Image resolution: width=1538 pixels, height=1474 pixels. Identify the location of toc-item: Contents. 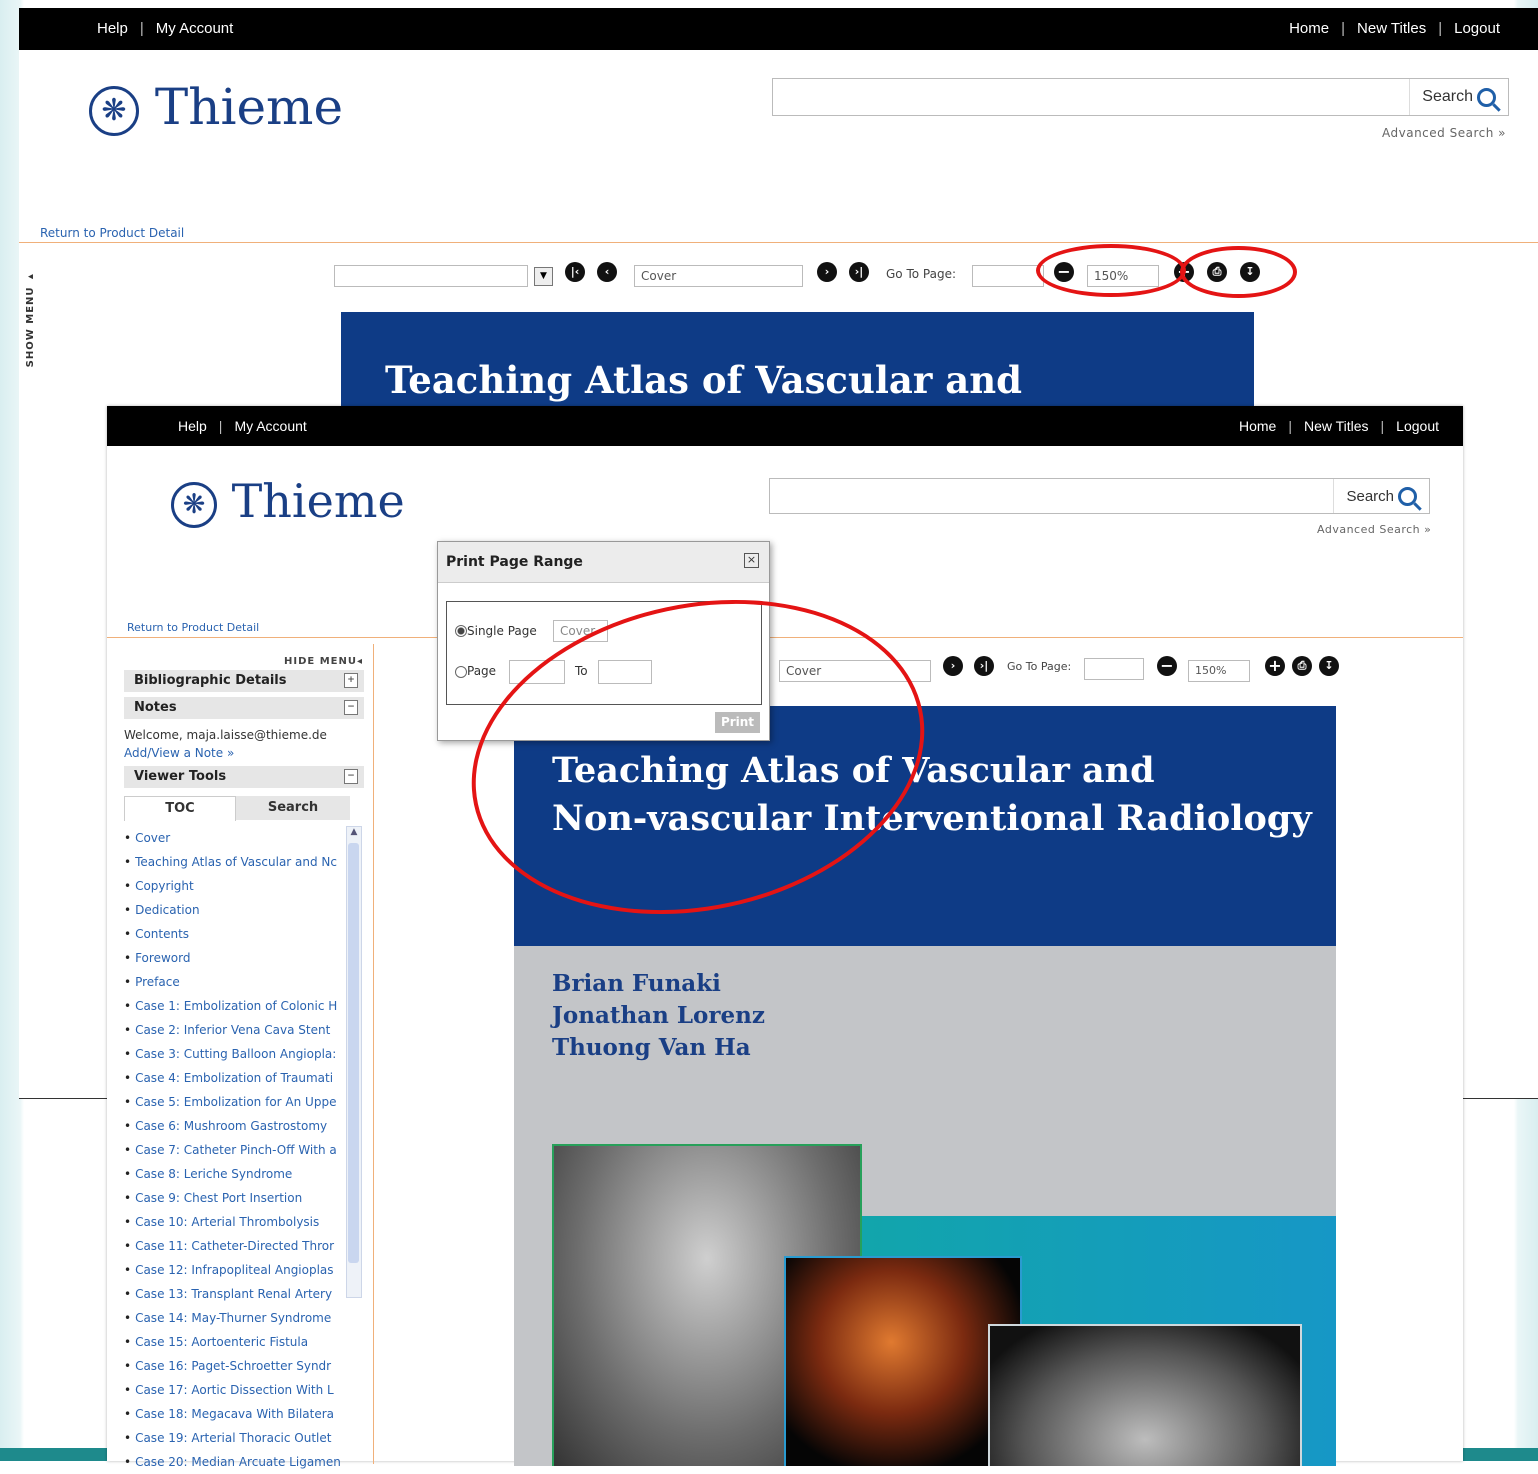
(235, 934).